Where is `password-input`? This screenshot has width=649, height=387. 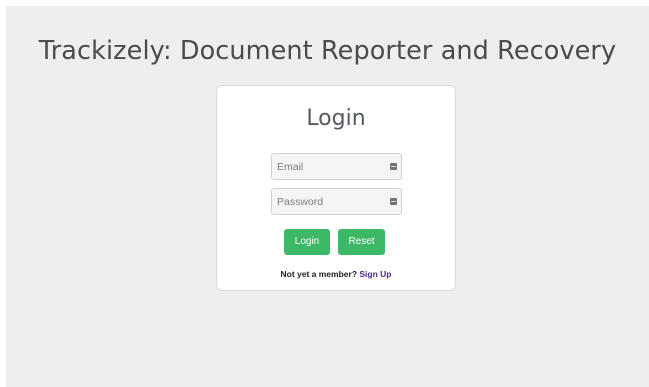
password-input is located at coordinates (336, 201).